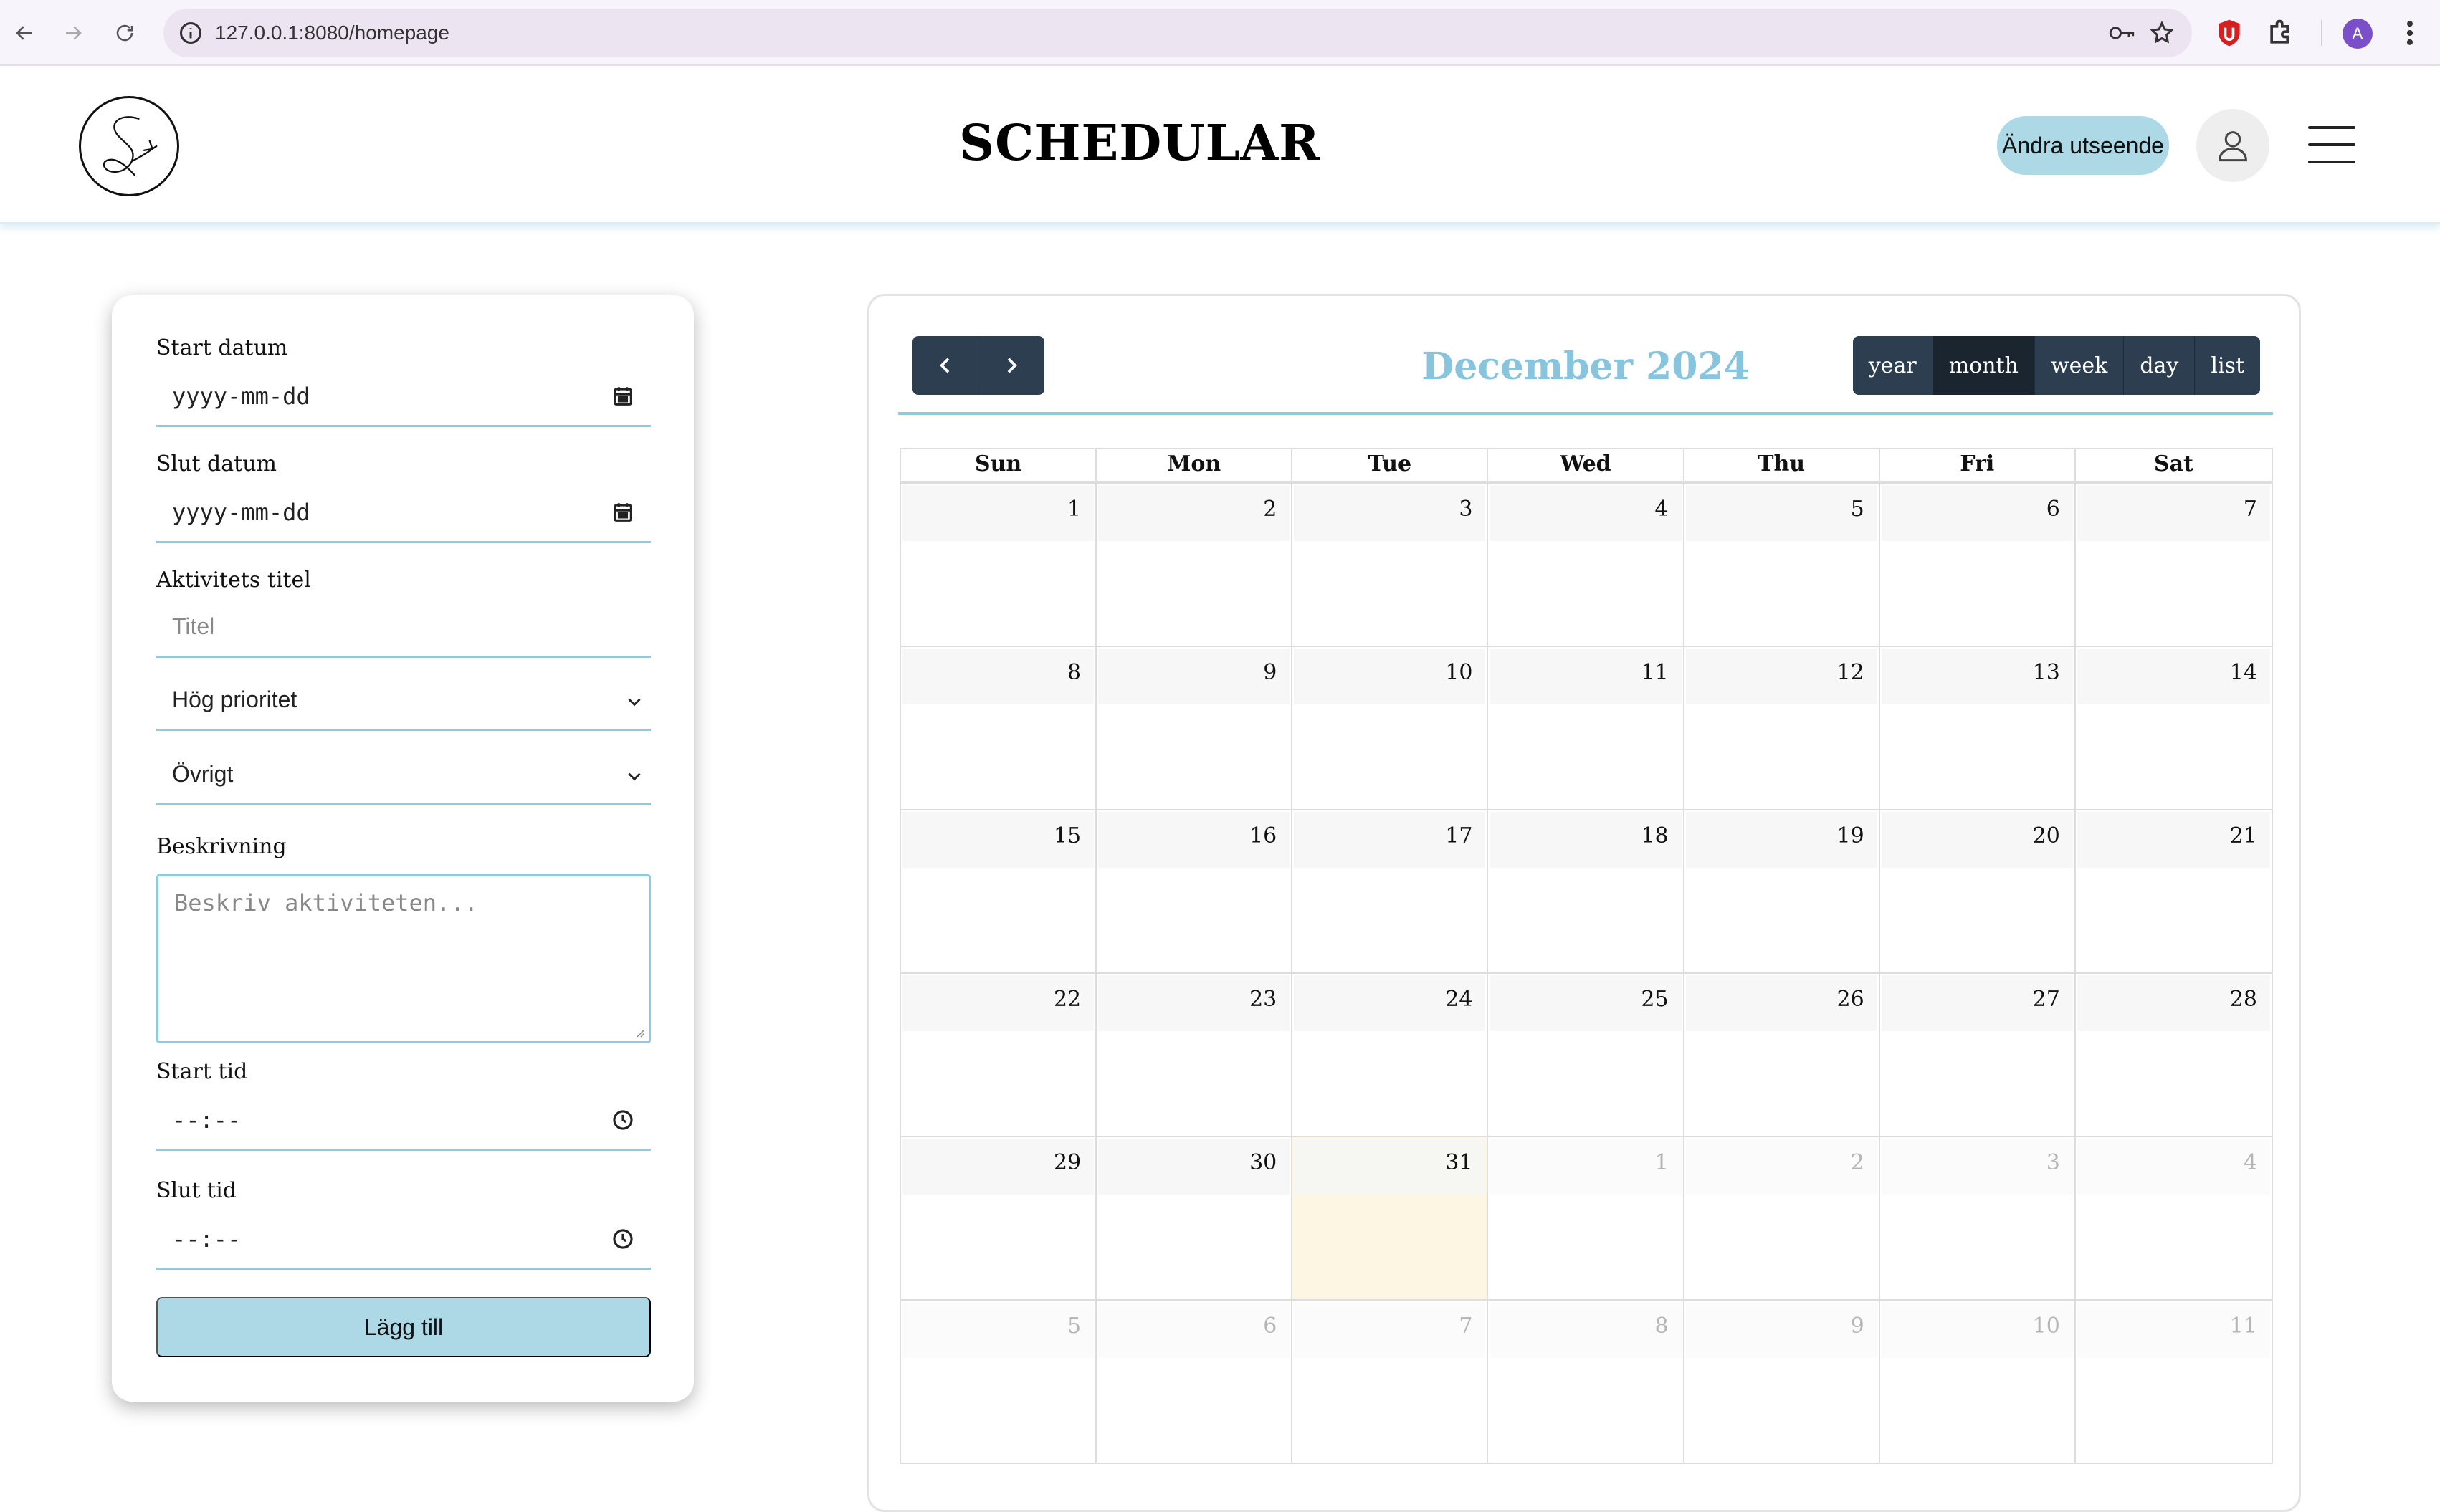 The height and width of the screenshot is (1512, 2440). What do you see at coordinates (332, 33) in the screenshot?
I see `url-text: 127.0.0.1:8080/homepage` at bounding box center [332, 33].